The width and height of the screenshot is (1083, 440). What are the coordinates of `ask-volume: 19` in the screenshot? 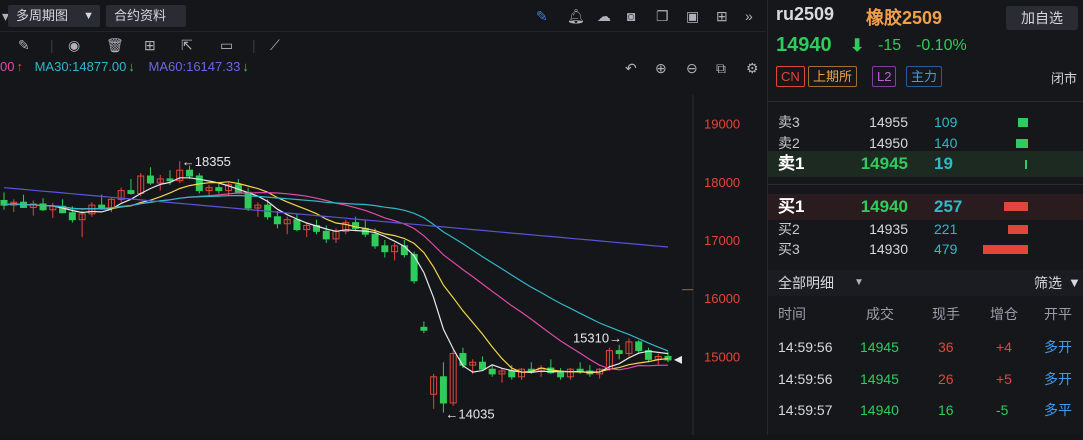 It's located at (943, 163).